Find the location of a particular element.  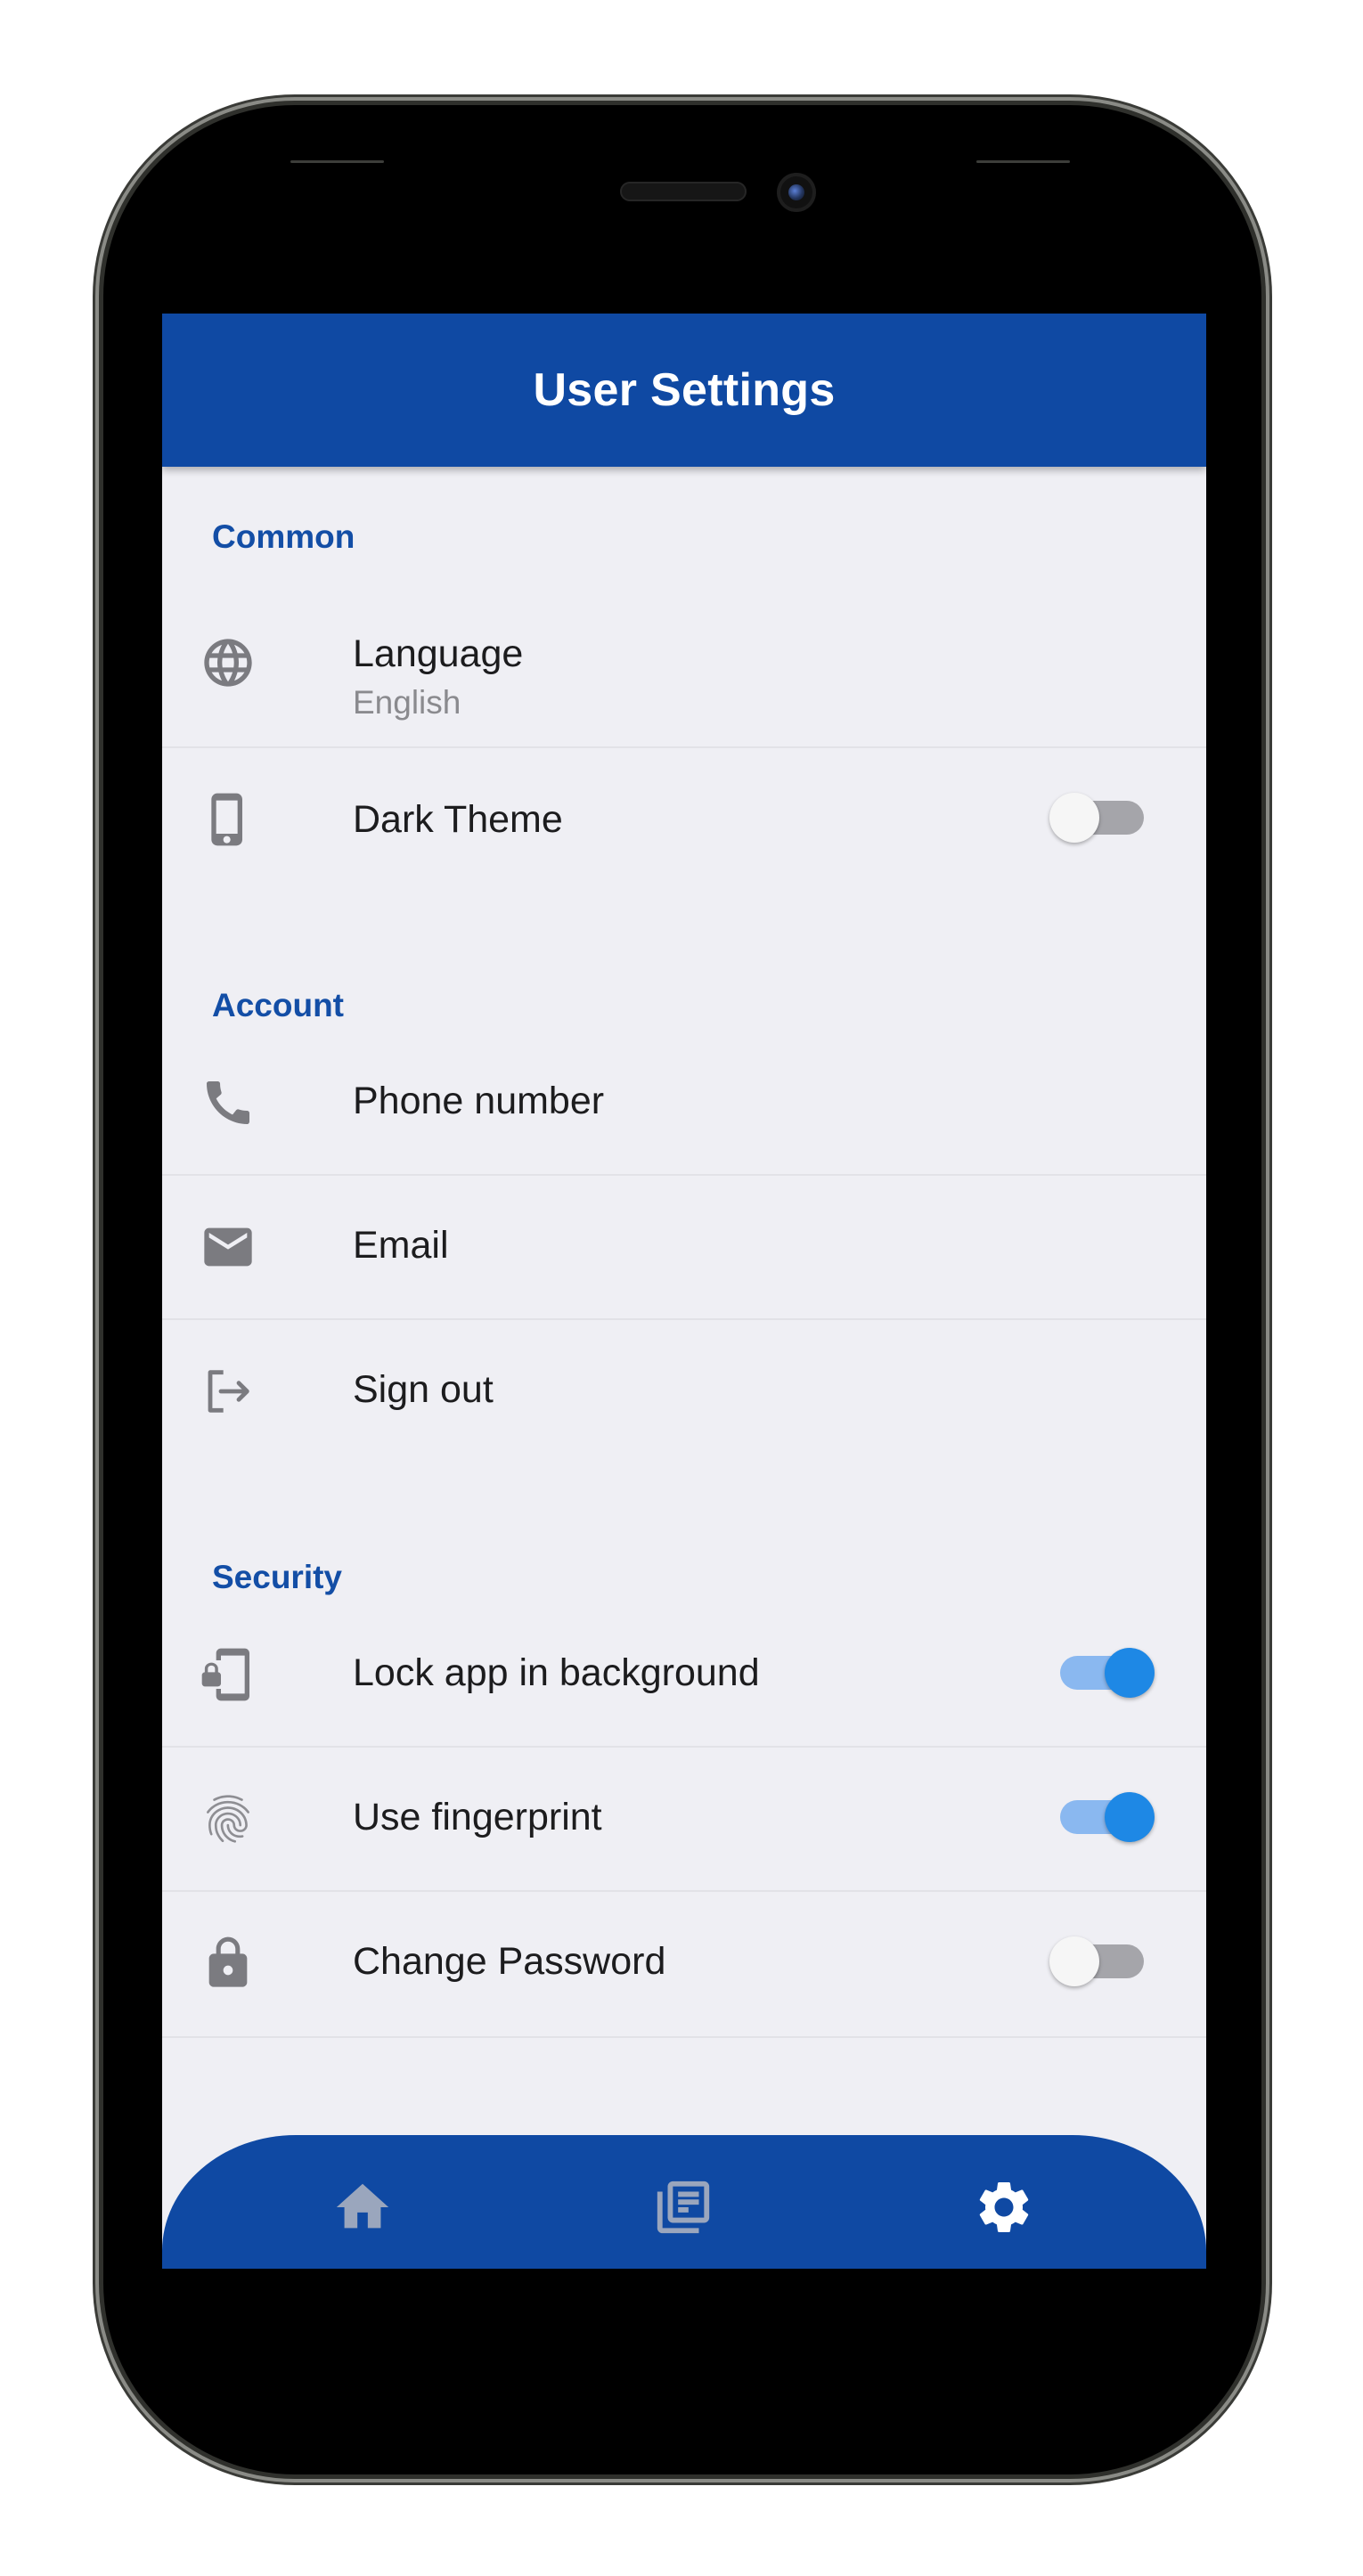

app-bar: User Settings is located at coordinates (684, 390).